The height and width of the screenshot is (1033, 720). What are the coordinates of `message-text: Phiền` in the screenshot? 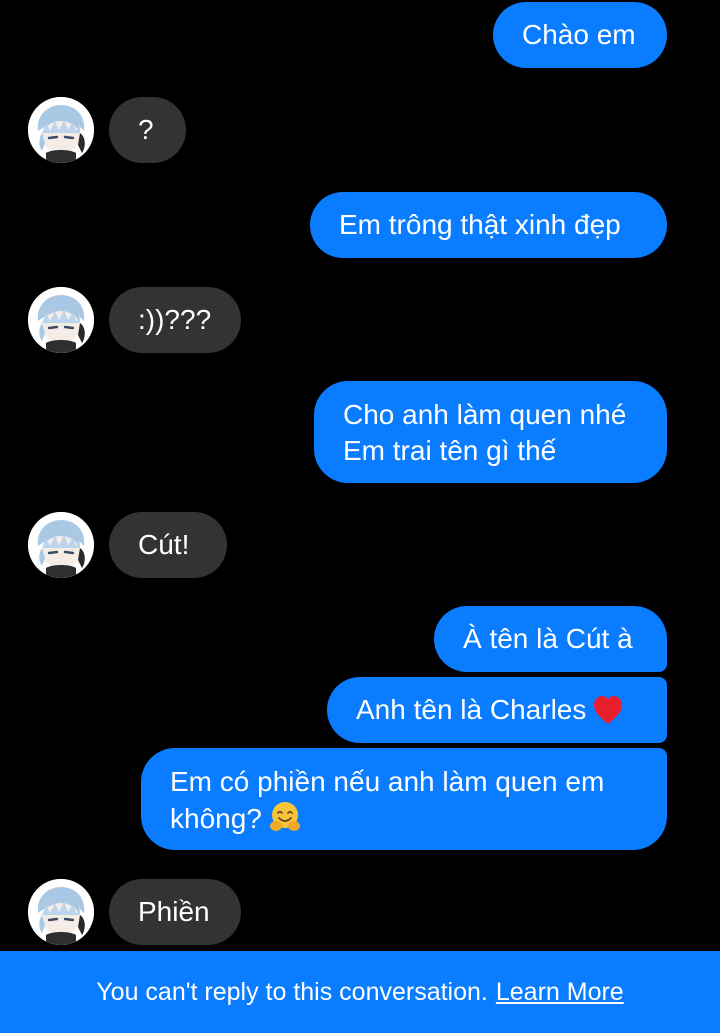 It's located at (174, 911).